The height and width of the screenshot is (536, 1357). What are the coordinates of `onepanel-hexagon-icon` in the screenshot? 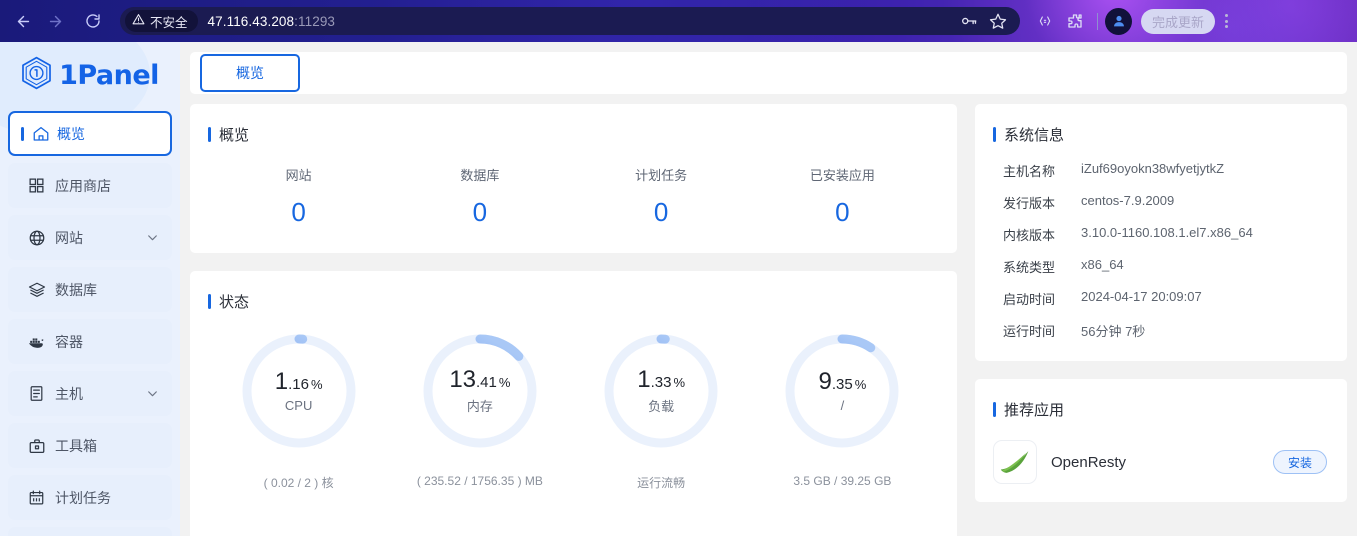 It's located at (36, 75).